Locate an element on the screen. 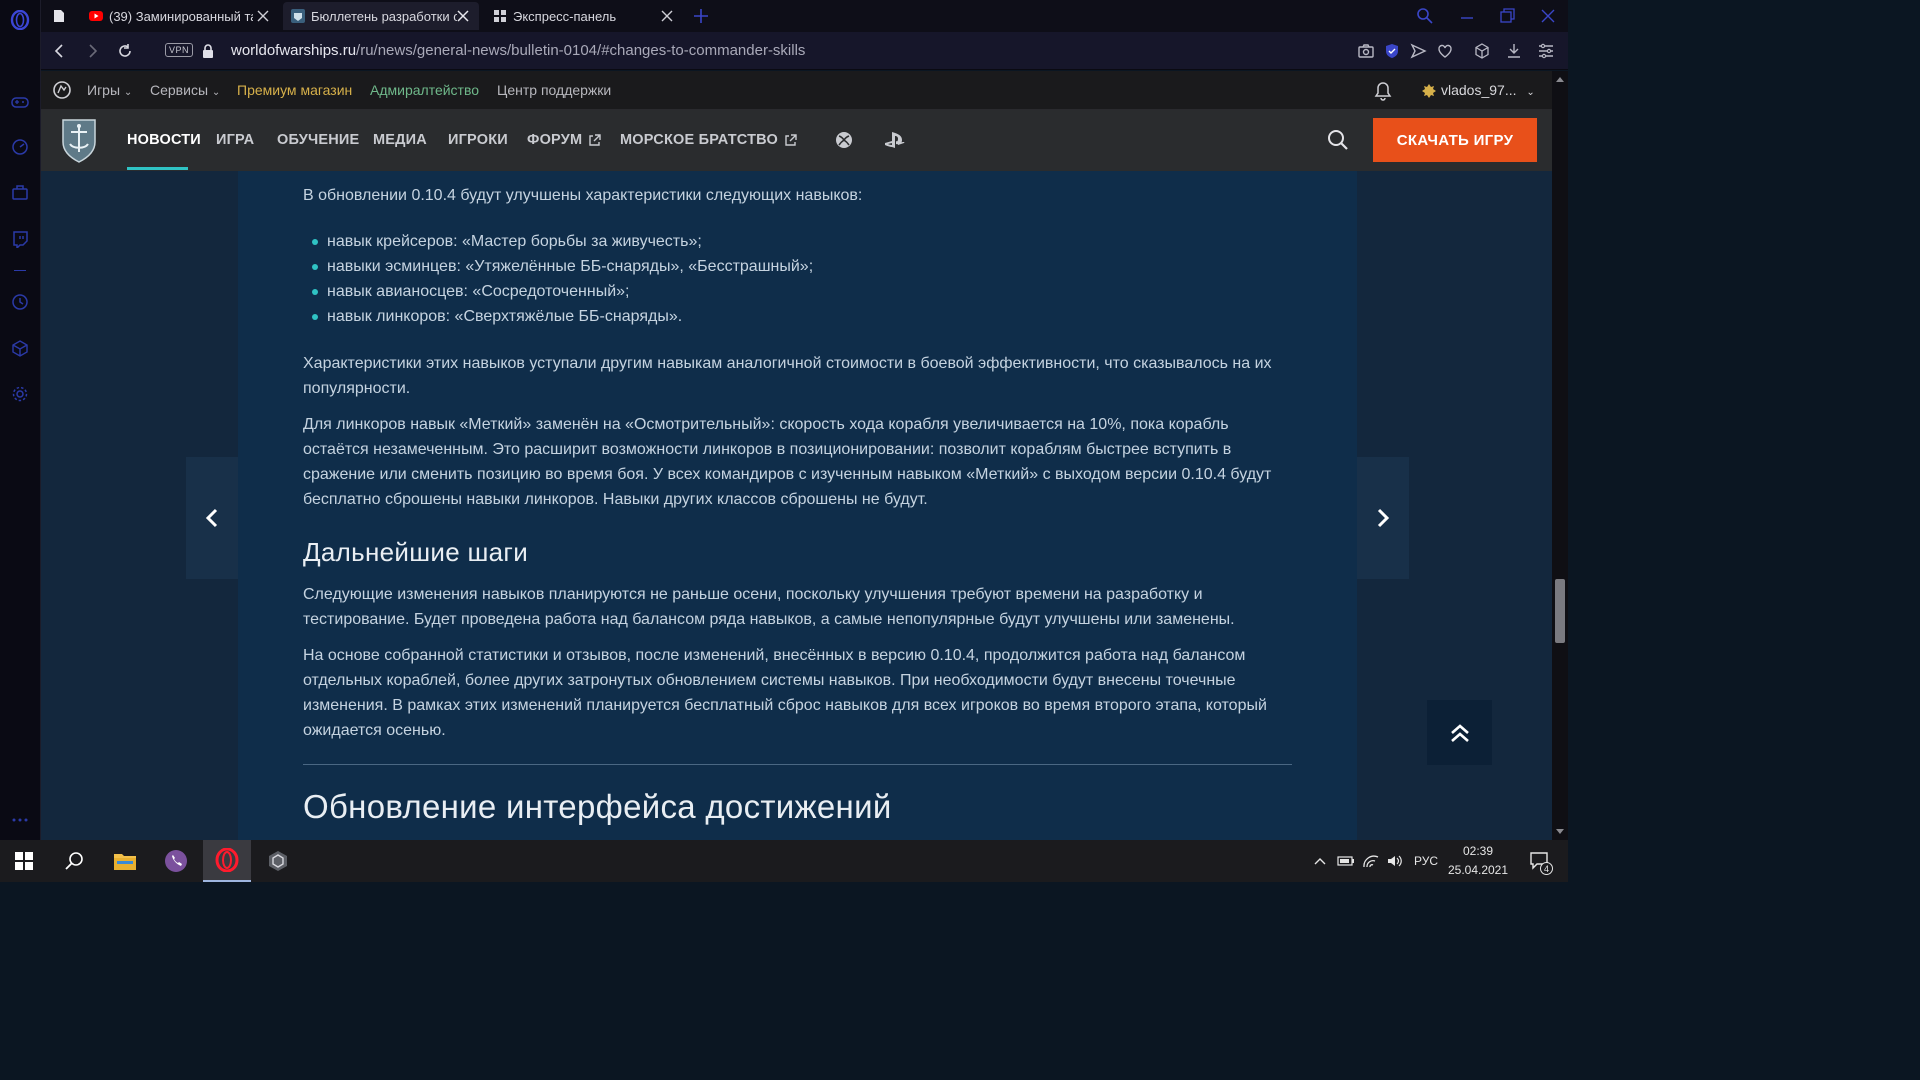 This screenshot has width=1920, height=1080. taskbar-viber is located at coordinates (176, 861).